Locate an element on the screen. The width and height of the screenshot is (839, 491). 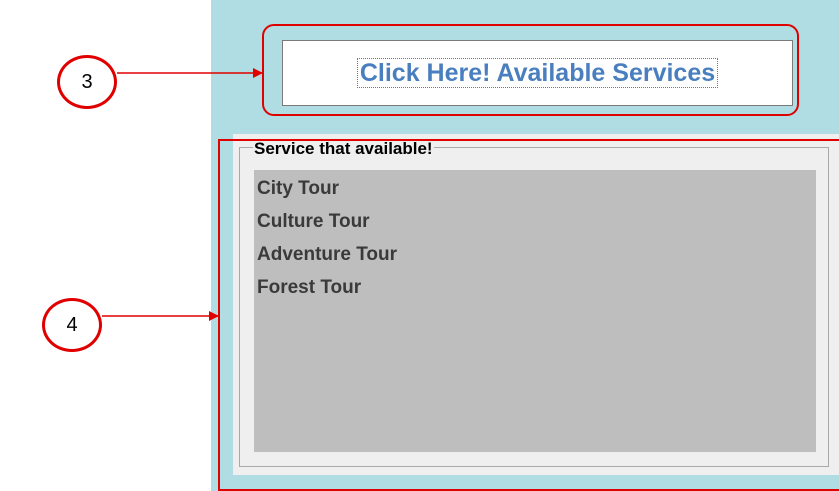
annotation-arrows is located at coordinates (182, 194).